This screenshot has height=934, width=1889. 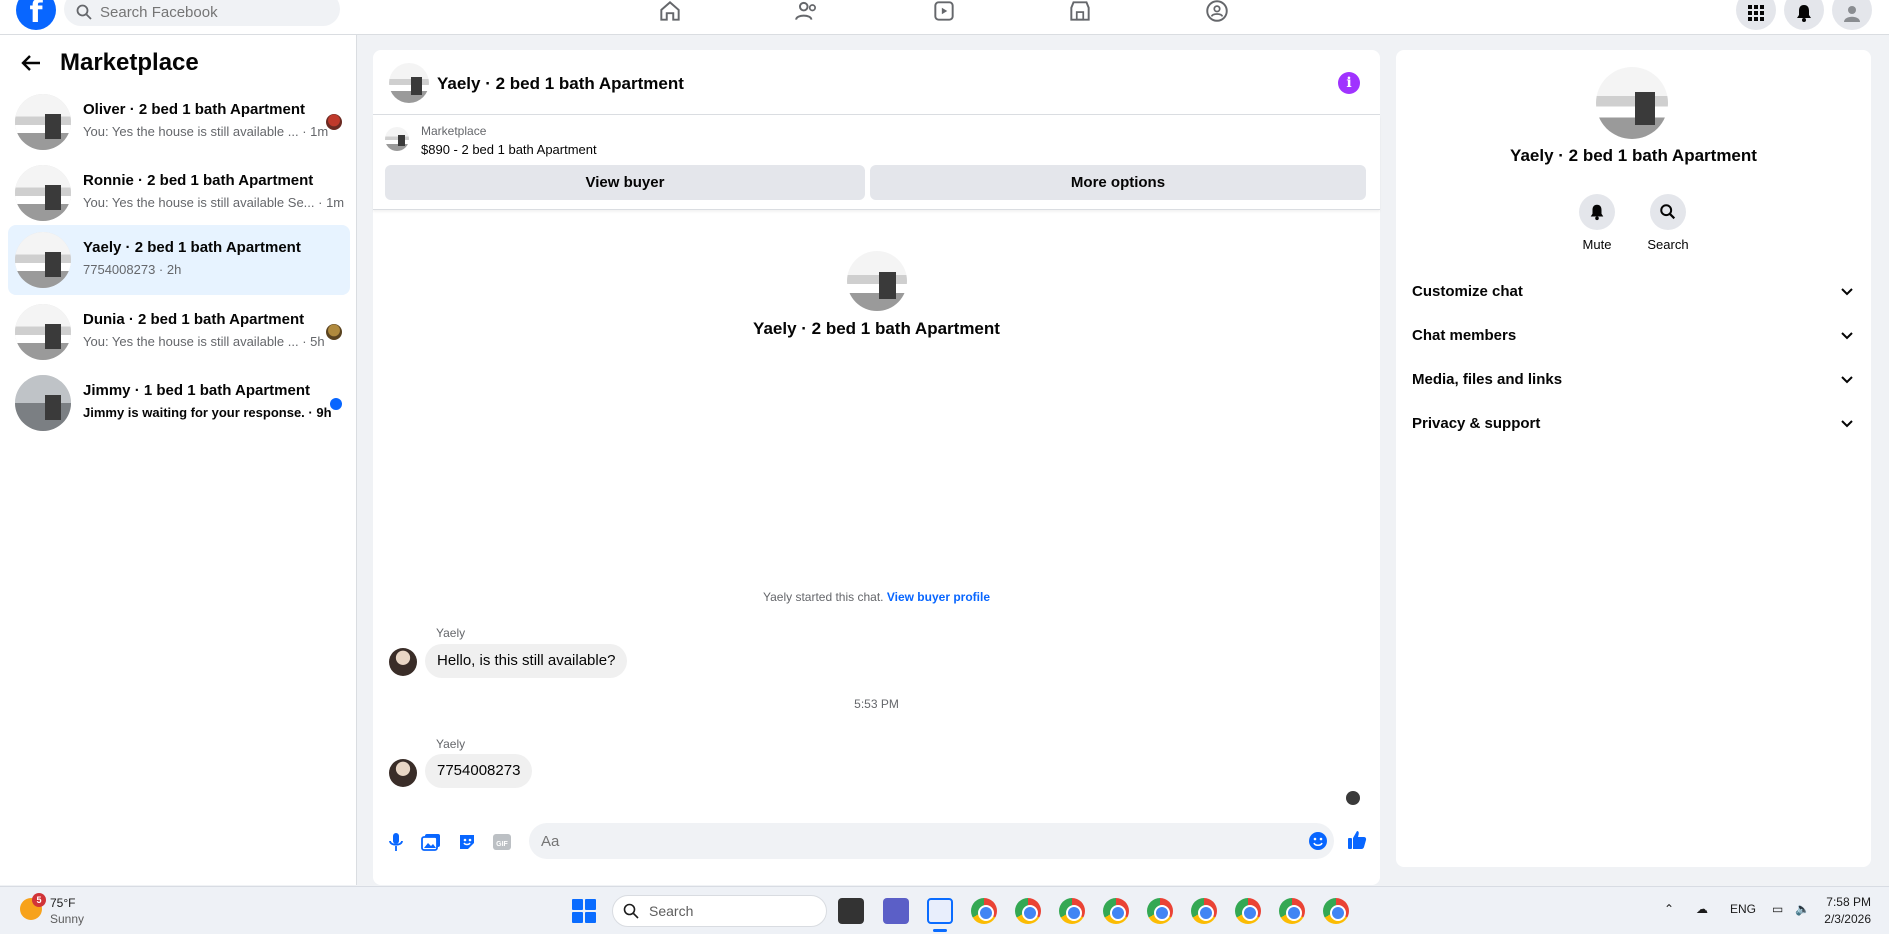 I want to click on conversation-preview: Jimmy is waiting for your response. · 9h, so click(x=207, y=412).